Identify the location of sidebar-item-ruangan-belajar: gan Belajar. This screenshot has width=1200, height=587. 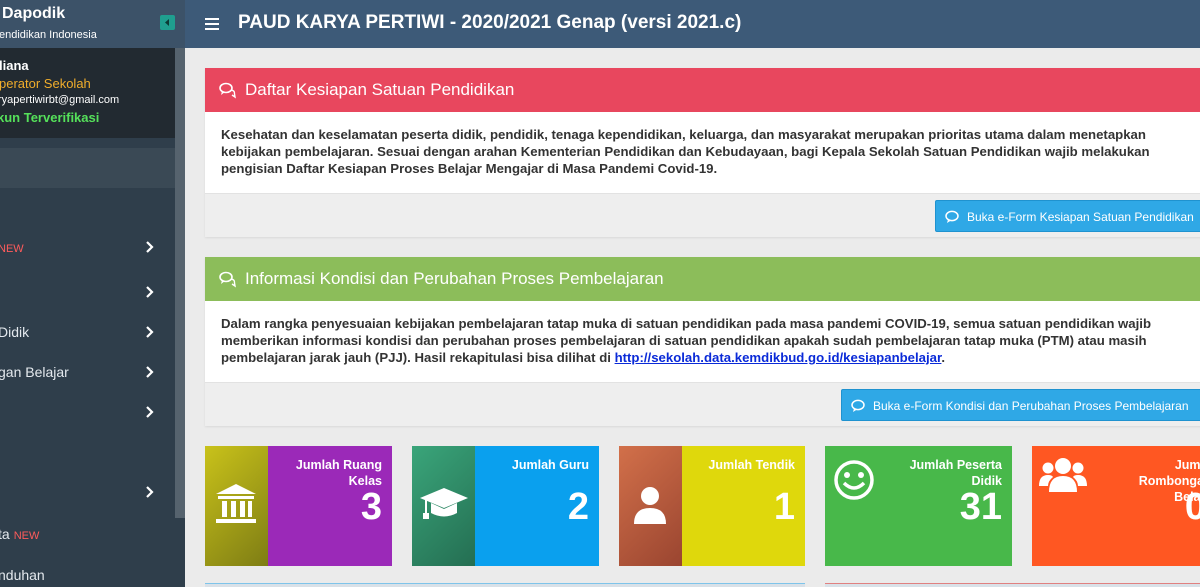
(87, 373).